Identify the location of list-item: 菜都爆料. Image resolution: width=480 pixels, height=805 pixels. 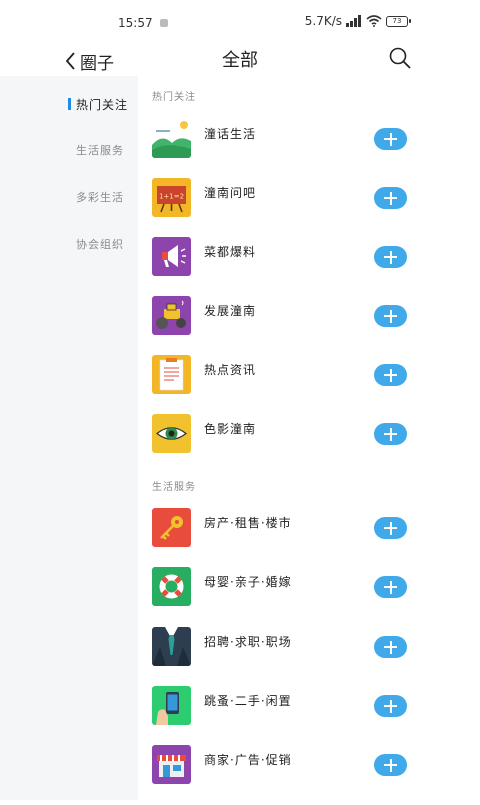
(309, 267).